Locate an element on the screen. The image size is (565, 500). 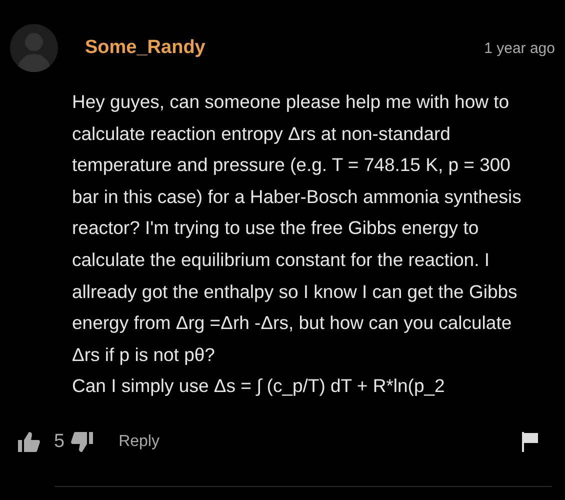
flag-icon is located at coordinates (530, 442).